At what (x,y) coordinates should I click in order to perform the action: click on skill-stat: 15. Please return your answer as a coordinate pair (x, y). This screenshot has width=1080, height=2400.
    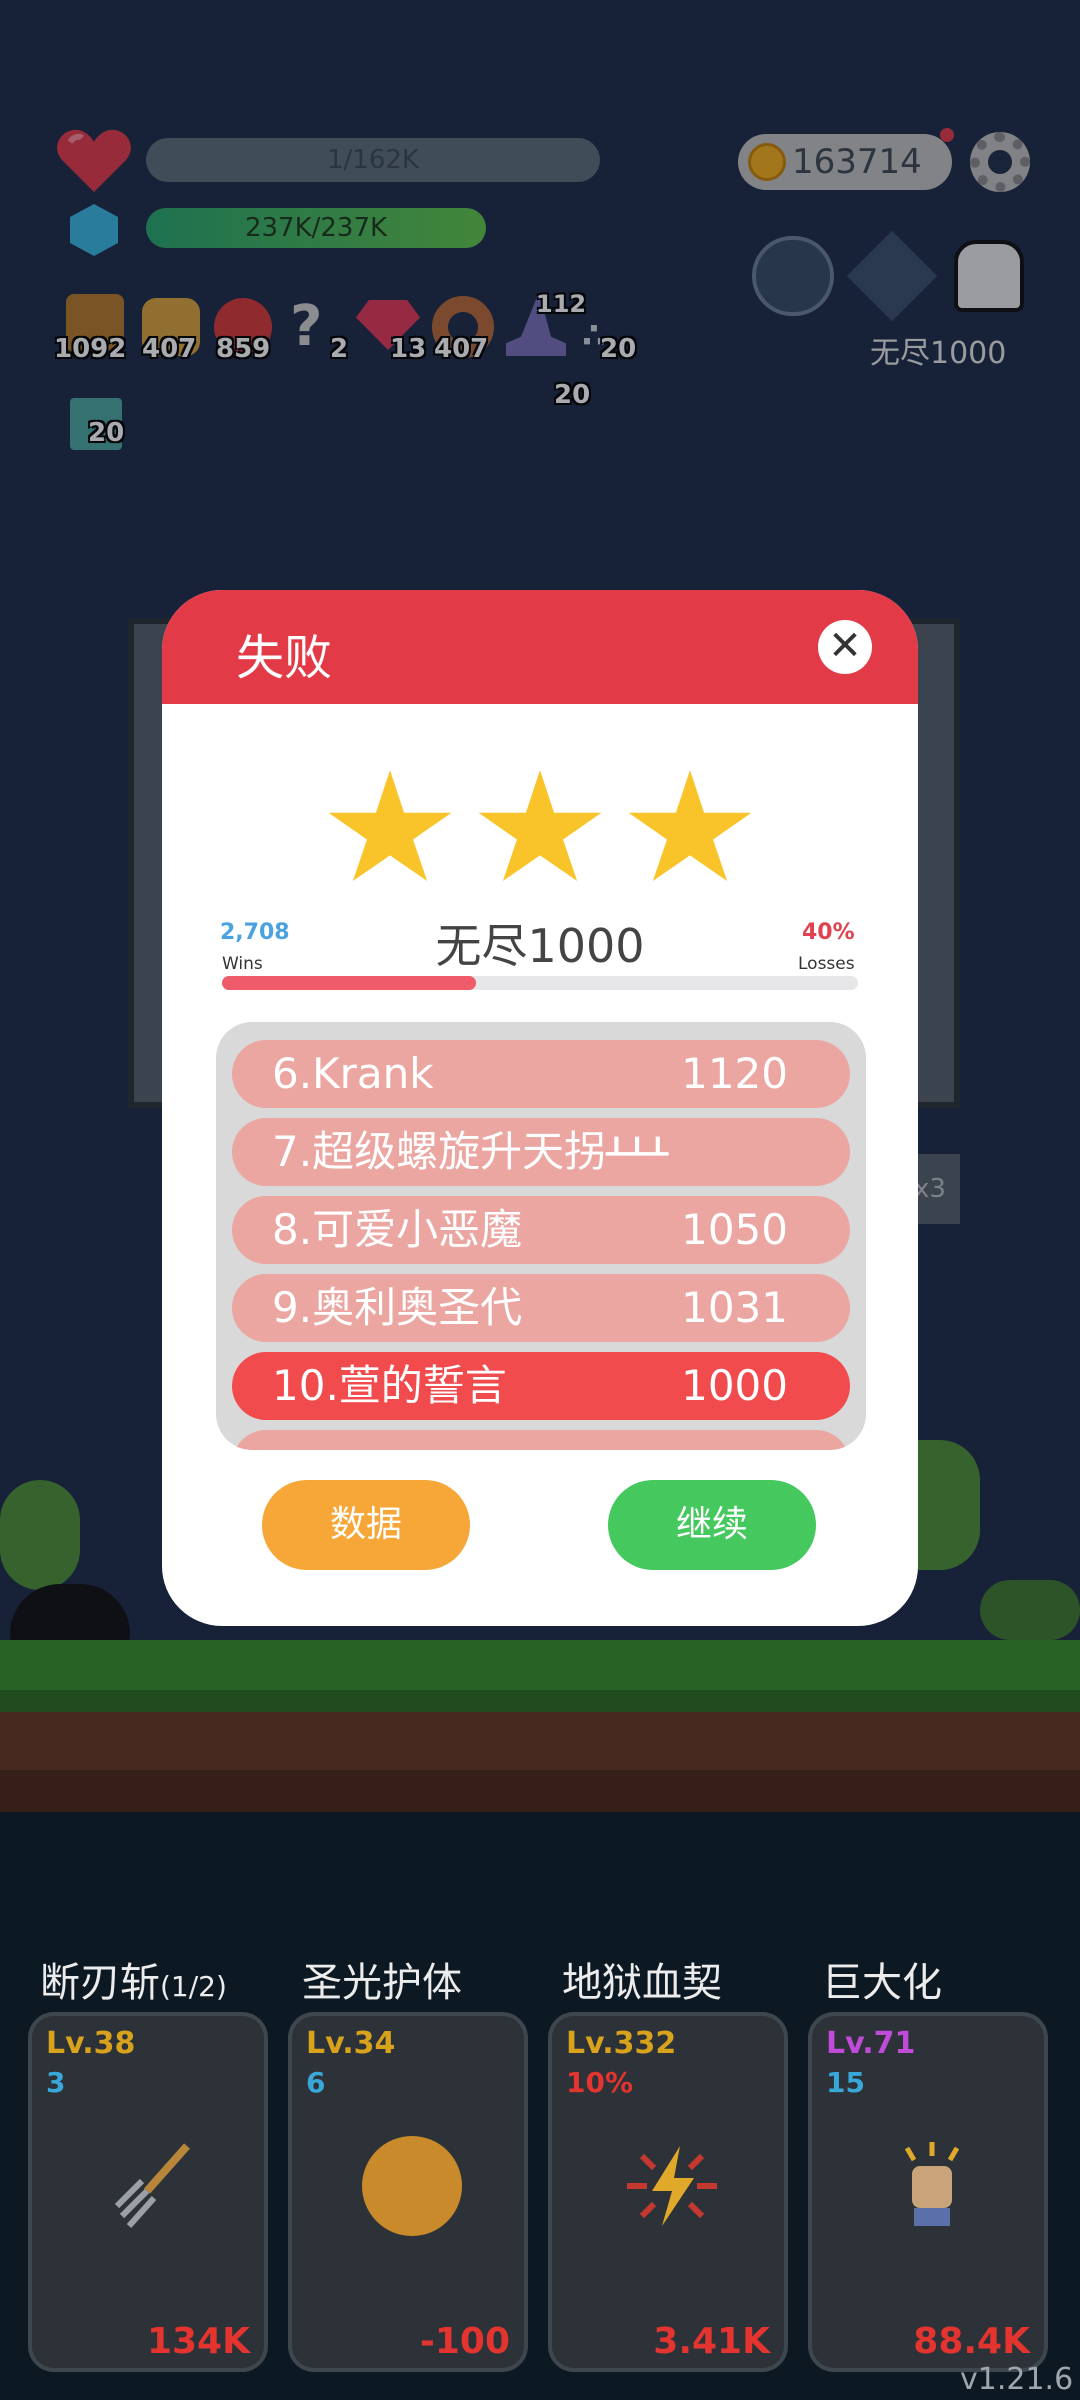
    Looking at the image, I should click on (845, 2082).